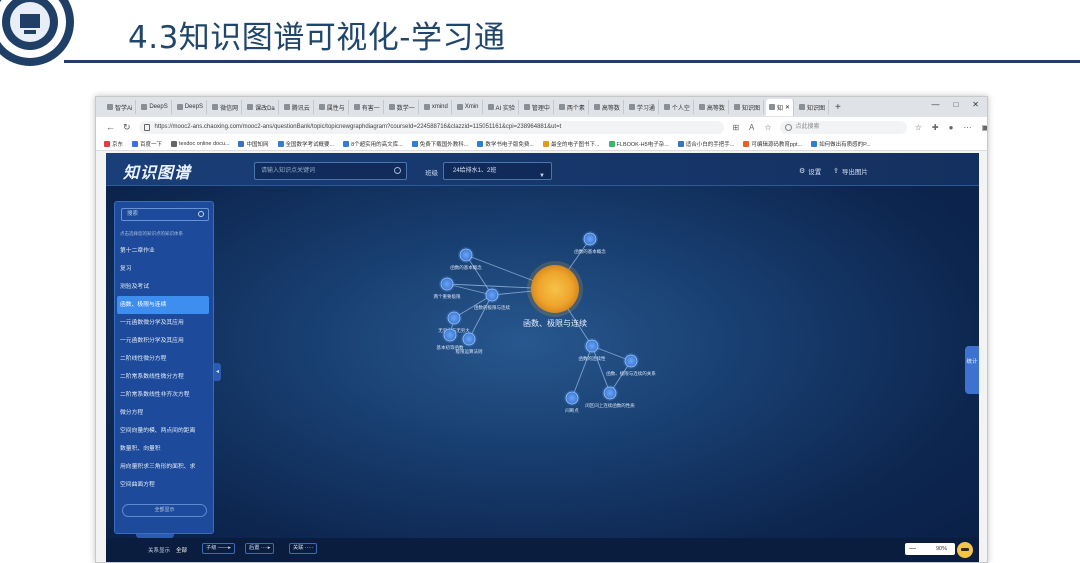 The image size is (1080, 563). What do you see at coordinates (572, 107) in the screenshot?
I see `browser-tab: 两个素` at bounding box center [572, 107].